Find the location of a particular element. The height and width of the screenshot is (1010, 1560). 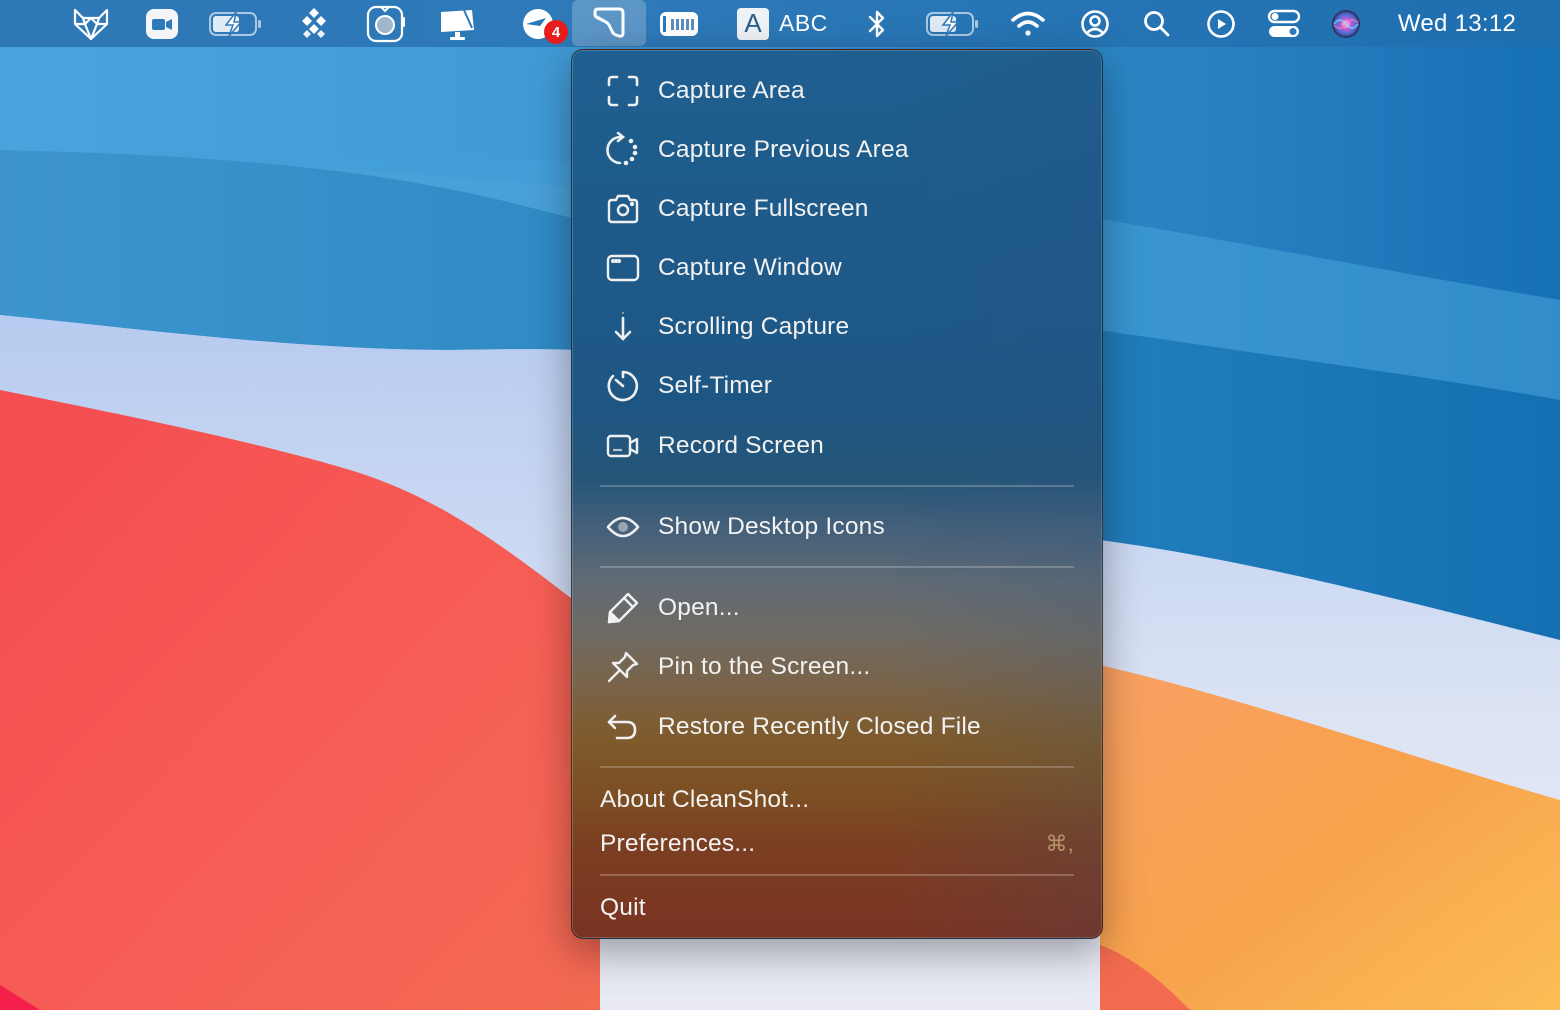

memory-icon is located at coordinates (679, 23).